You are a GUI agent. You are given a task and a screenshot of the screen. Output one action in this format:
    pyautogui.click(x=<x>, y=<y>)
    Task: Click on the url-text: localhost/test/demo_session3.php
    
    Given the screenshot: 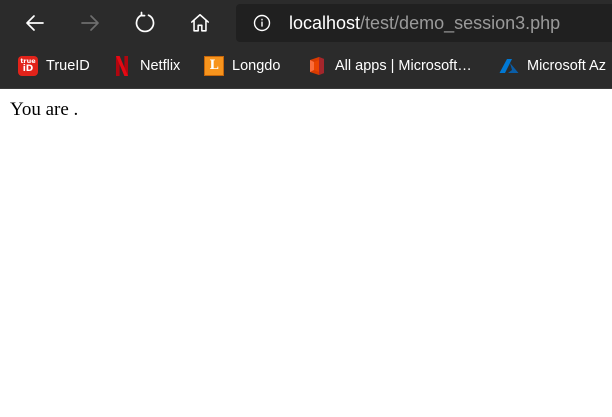 What is the action you would take?
    pyautogui.click(x=424, y=23)
    